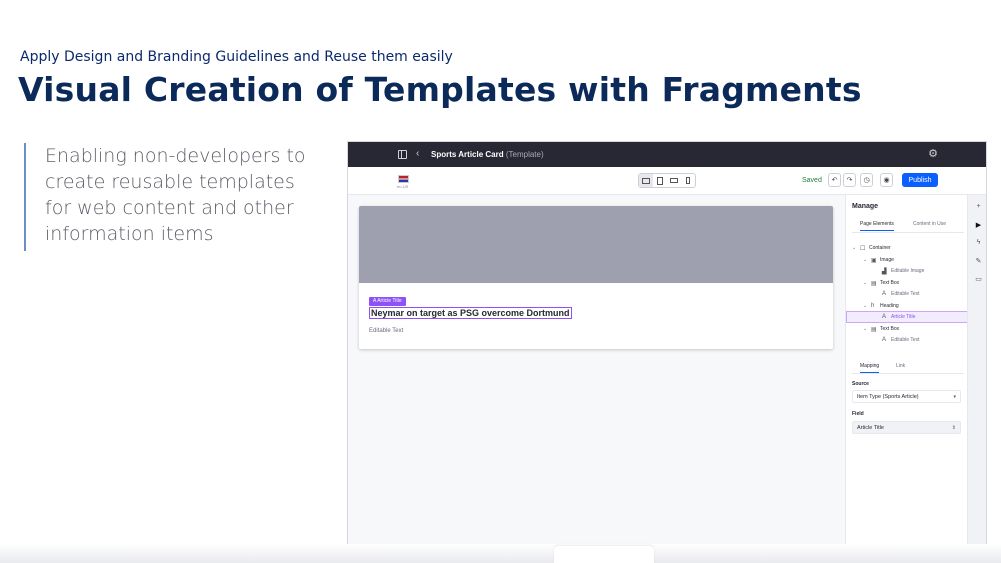 The width and height of the screenshot is (1001, 563). Describe the element at coordinates (877, 226) in the screenshot. I see `tab-page-elements: Page Elements` at that location.